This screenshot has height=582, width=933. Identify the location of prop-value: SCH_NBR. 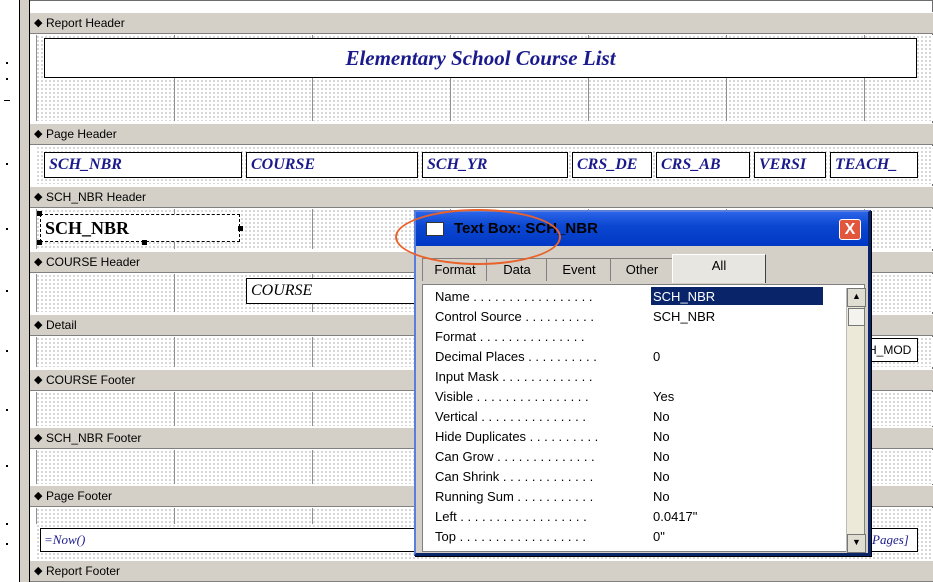
(737, 316).